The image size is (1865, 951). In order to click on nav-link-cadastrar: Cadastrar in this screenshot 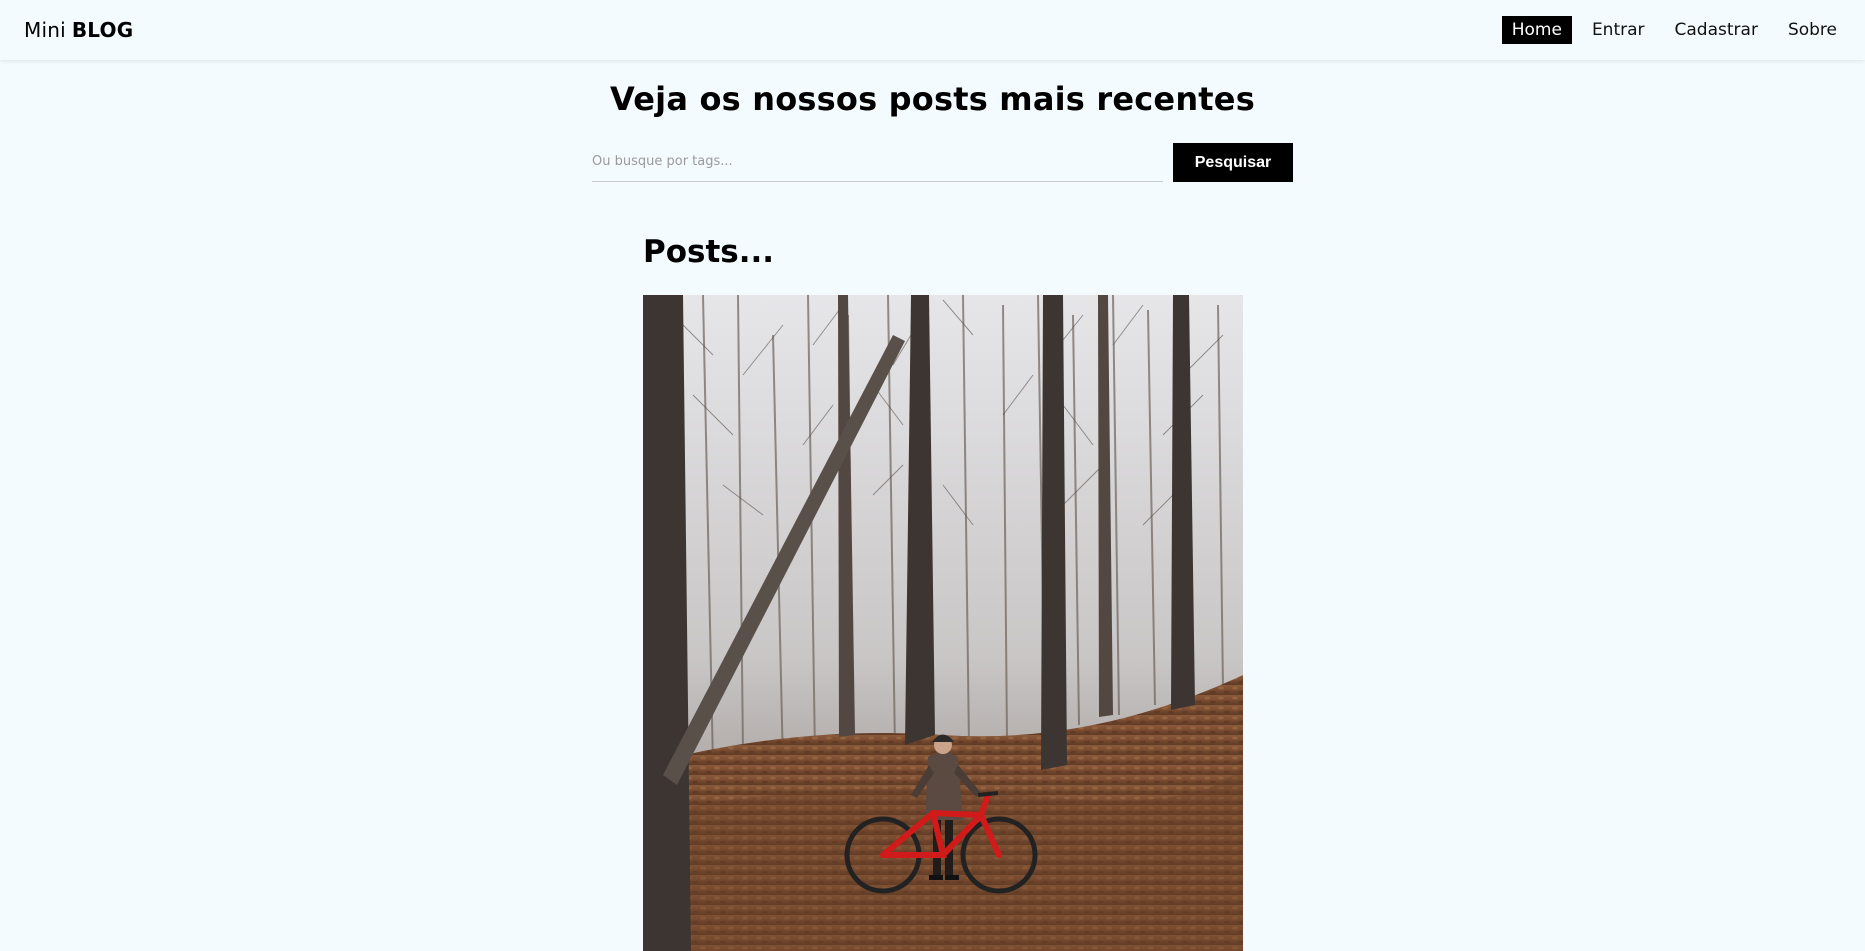, I will do `click(1716, 30)`.